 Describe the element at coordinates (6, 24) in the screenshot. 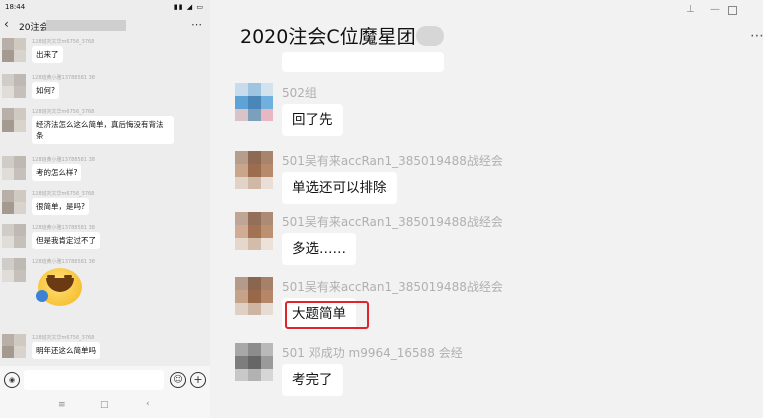

I see `back-icon: ‹` at that location.